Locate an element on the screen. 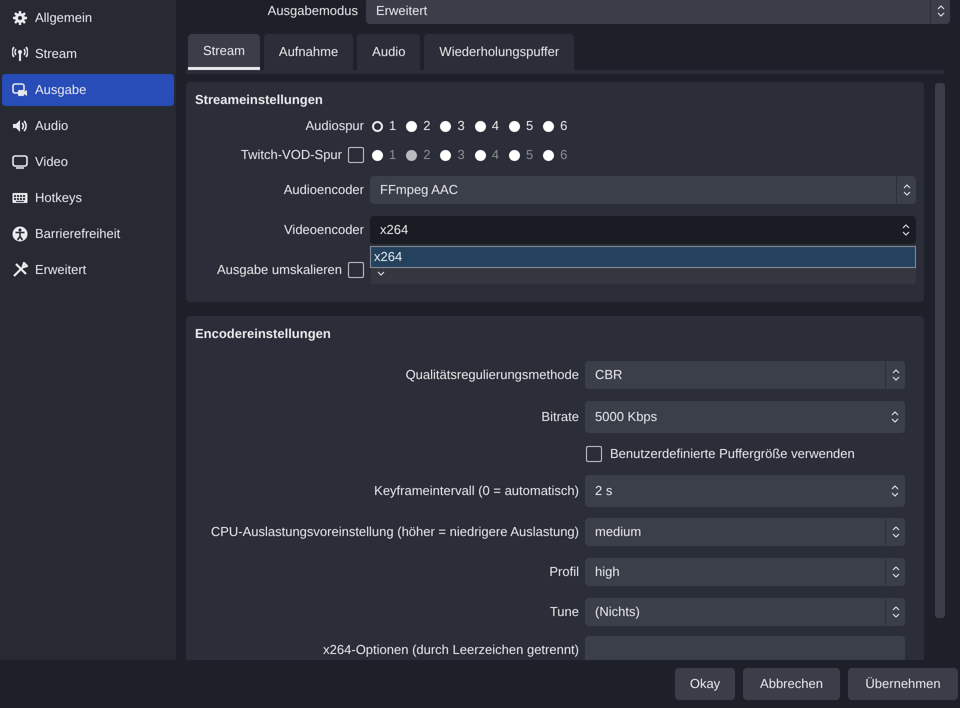  radio-option: 1 is located at coordinates (383, 126).